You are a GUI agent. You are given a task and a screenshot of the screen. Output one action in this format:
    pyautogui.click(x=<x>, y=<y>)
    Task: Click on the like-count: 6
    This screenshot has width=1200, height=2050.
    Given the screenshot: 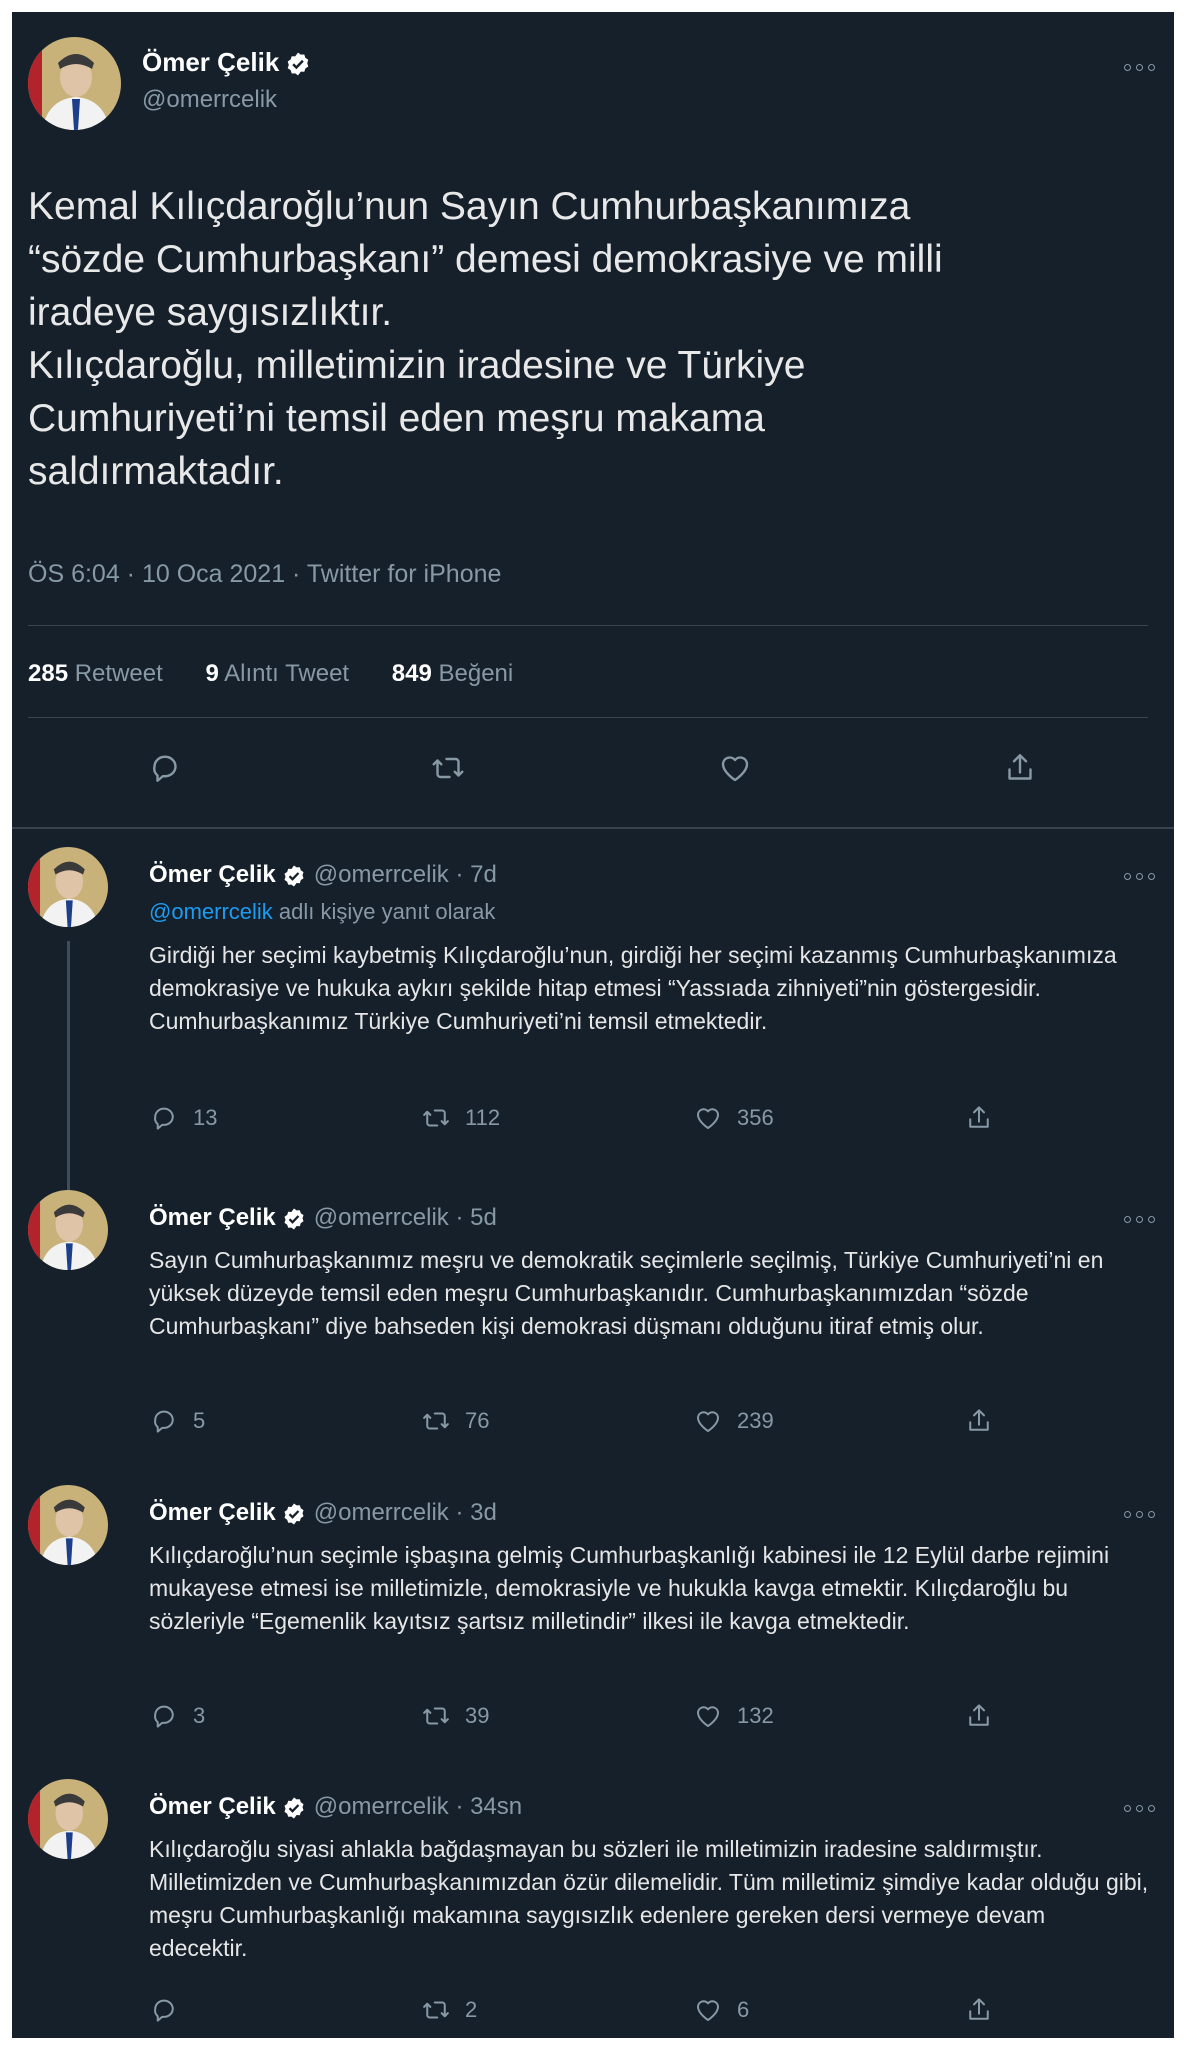 What is the action you would take?
    pyautogui.click(x=743, y=2009)
    